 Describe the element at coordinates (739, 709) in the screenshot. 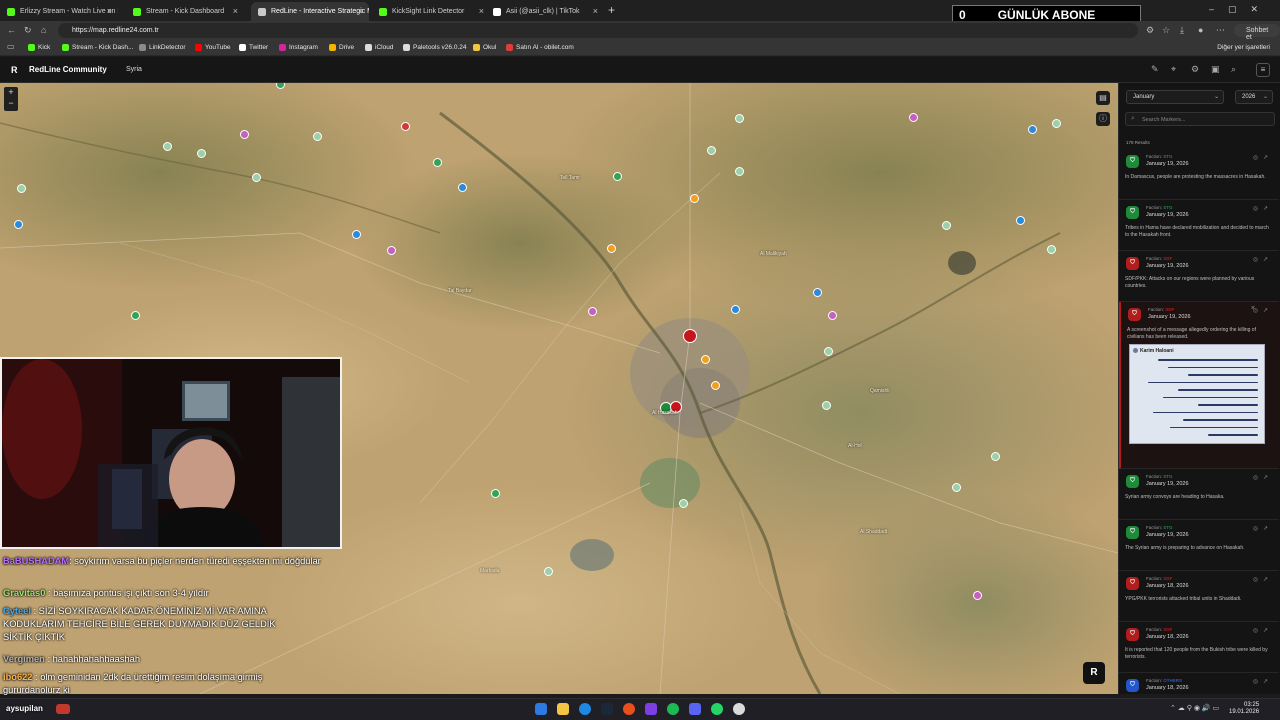

I see `chrome-icon` at that location.